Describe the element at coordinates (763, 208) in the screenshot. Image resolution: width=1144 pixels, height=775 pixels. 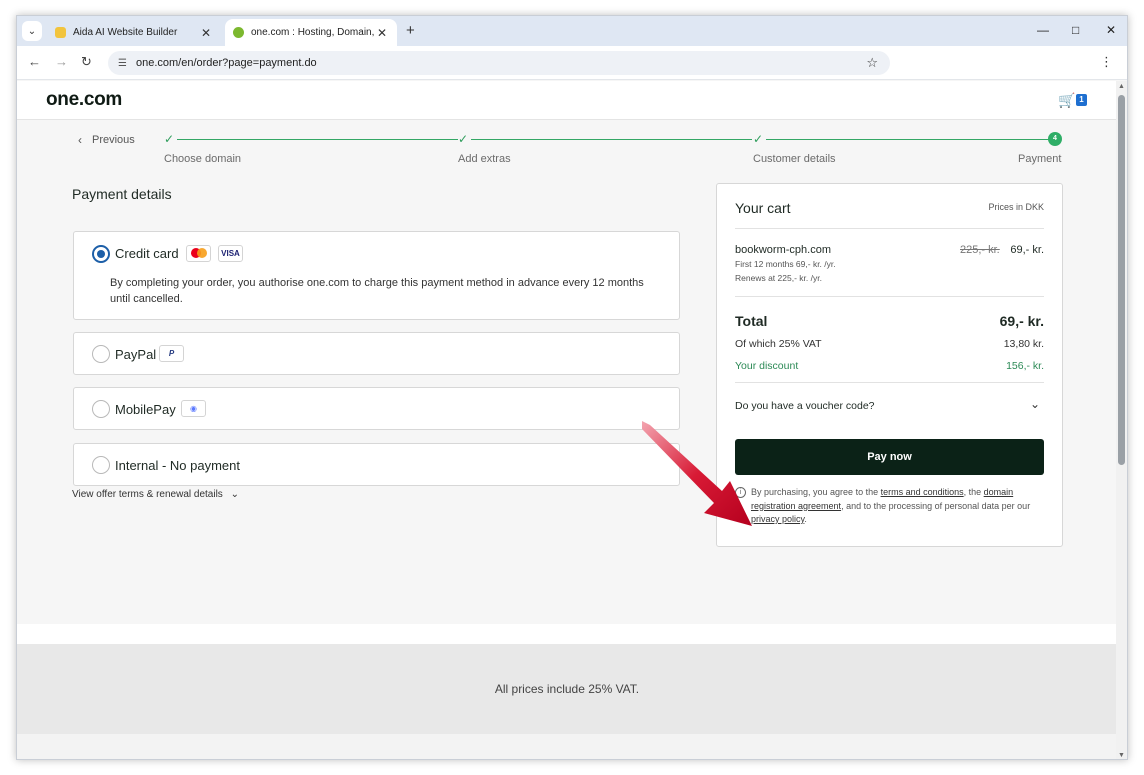
I see `cart-title: Your cart` at that location.